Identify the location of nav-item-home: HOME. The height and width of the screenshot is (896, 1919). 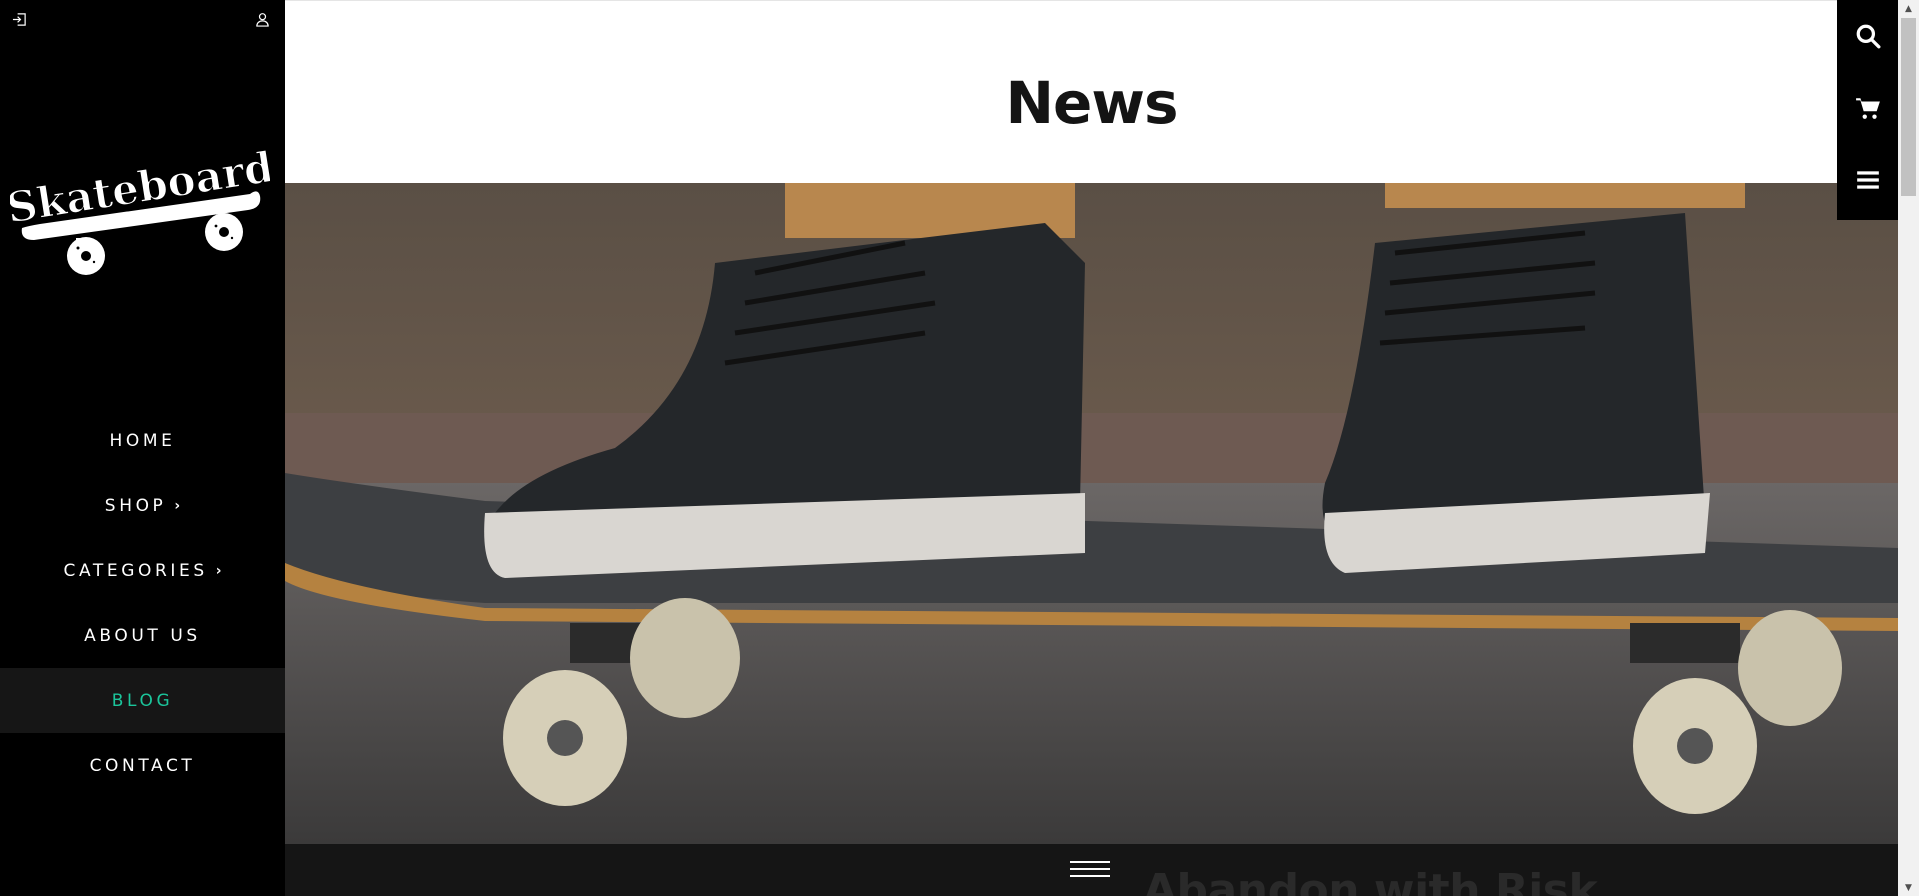
(142, 440).